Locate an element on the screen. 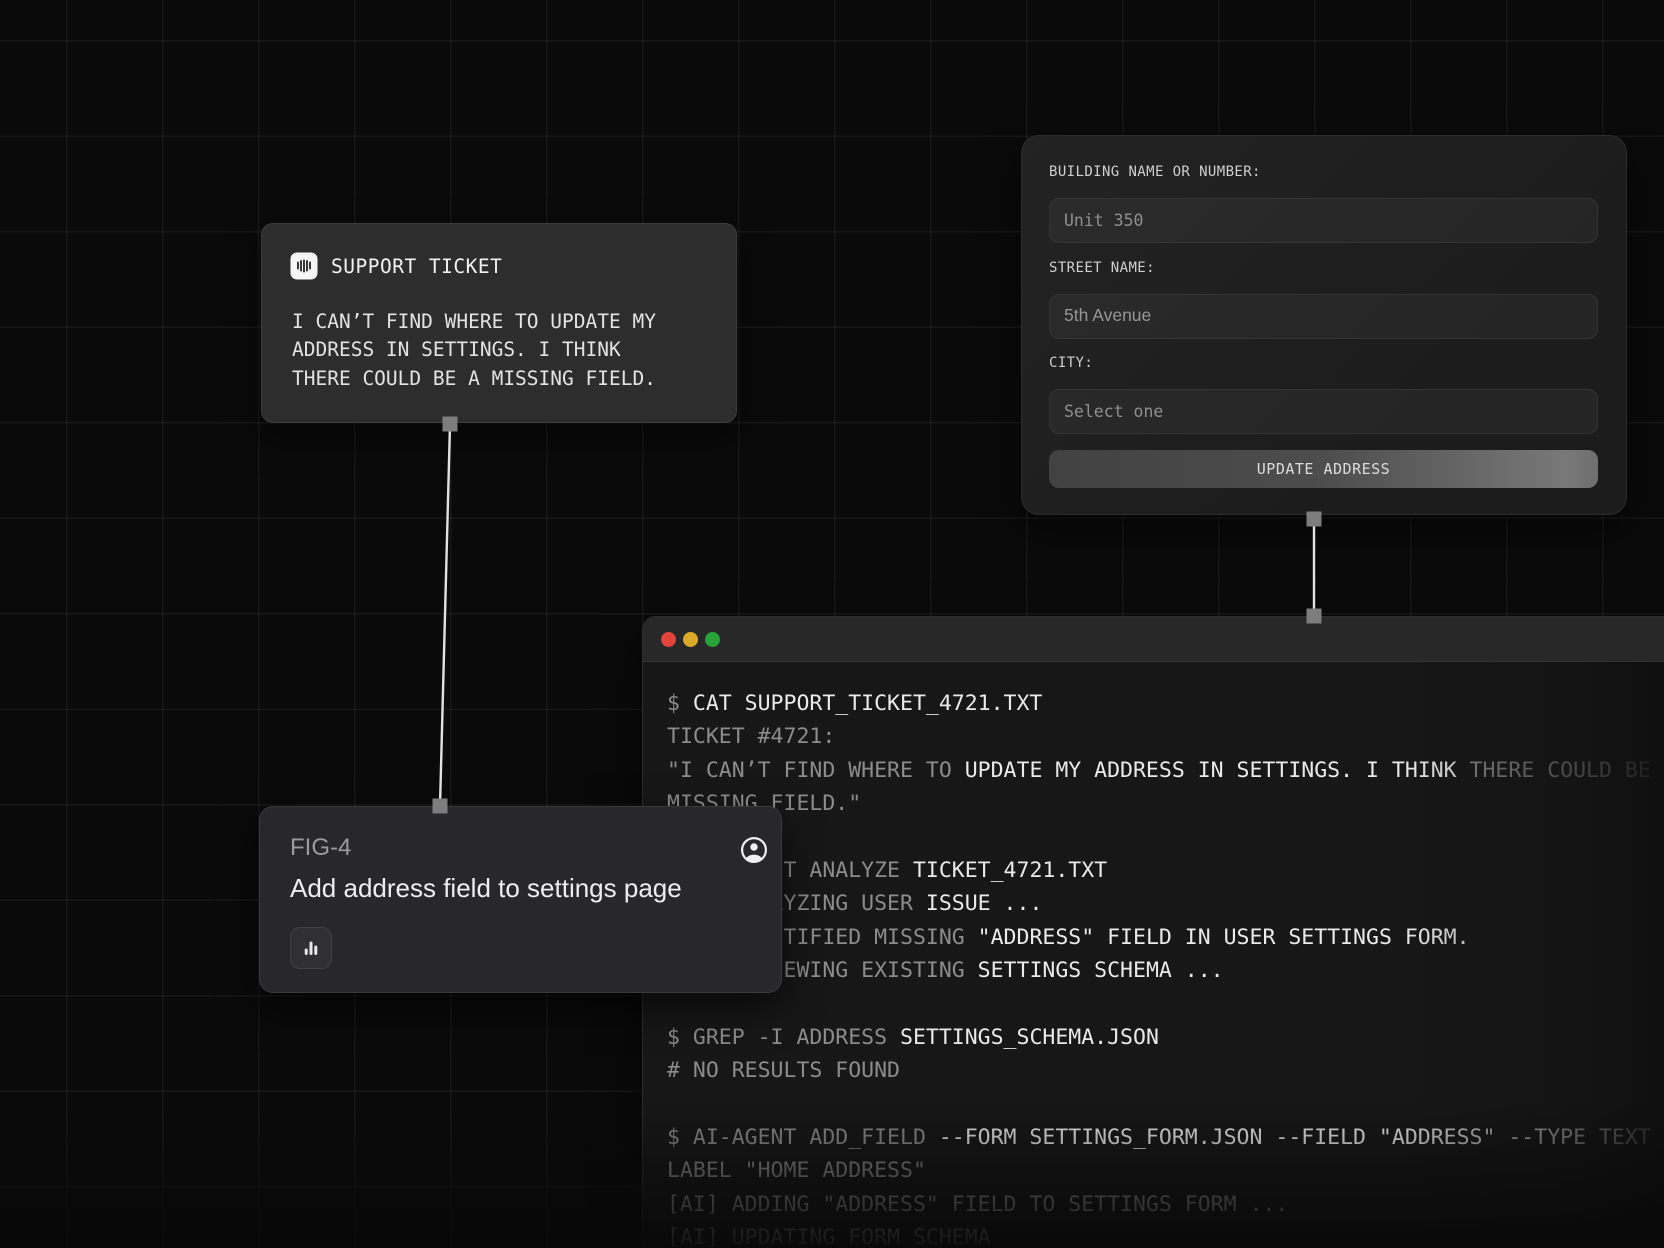 Image resolution: width=1664 pixels, height=1248 pixels. assignee-avatar-icon is located at coordinates (754, 850).